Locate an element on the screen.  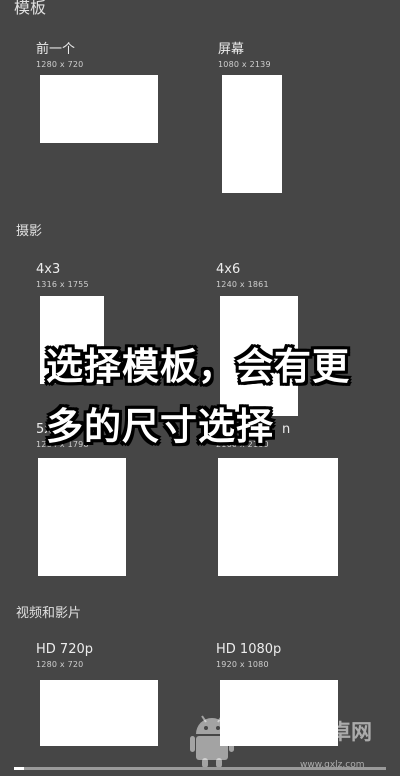
template-card-hd720: HD 720p 1280 x 720 is located at coordinates (101, 697).